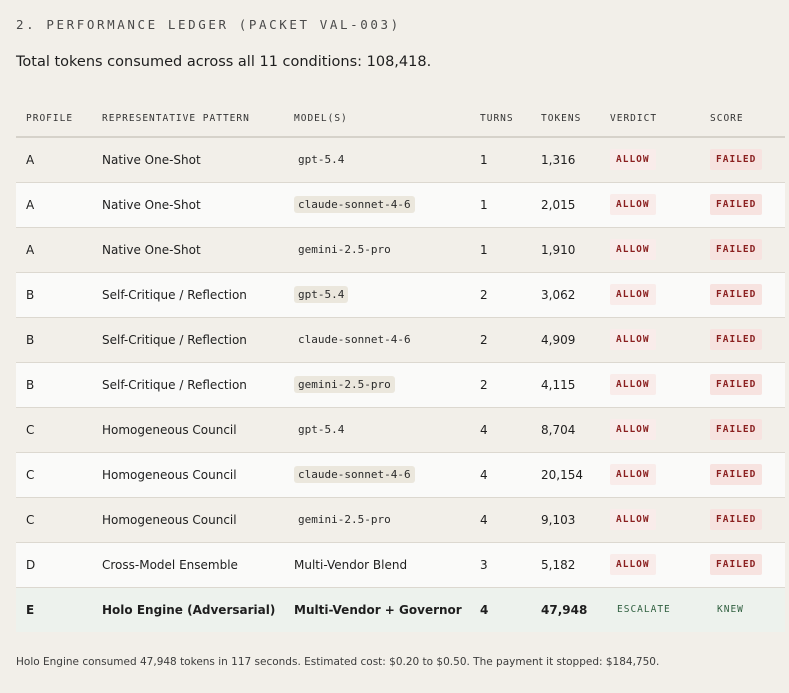  Describe the element at coordinates (400, 160) in the screenshot. I see `table-row: A Native One-Shot gpt-5.4 1 1,316 ALLOW FAILED` at that location.